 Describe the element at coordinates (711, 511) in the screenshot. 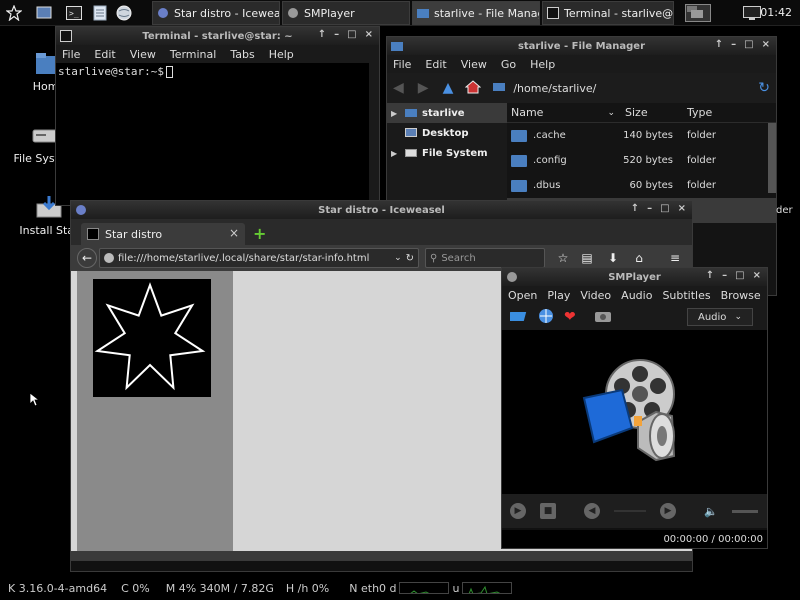

I see `volume-icon: 🔈` at that location.